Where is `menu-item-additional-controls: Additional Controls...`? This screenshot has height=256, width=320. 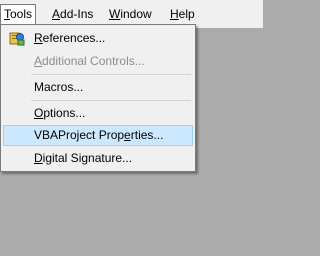 menu-item-additional-controls: Additional Controls... is located at coordinates (89, 61).